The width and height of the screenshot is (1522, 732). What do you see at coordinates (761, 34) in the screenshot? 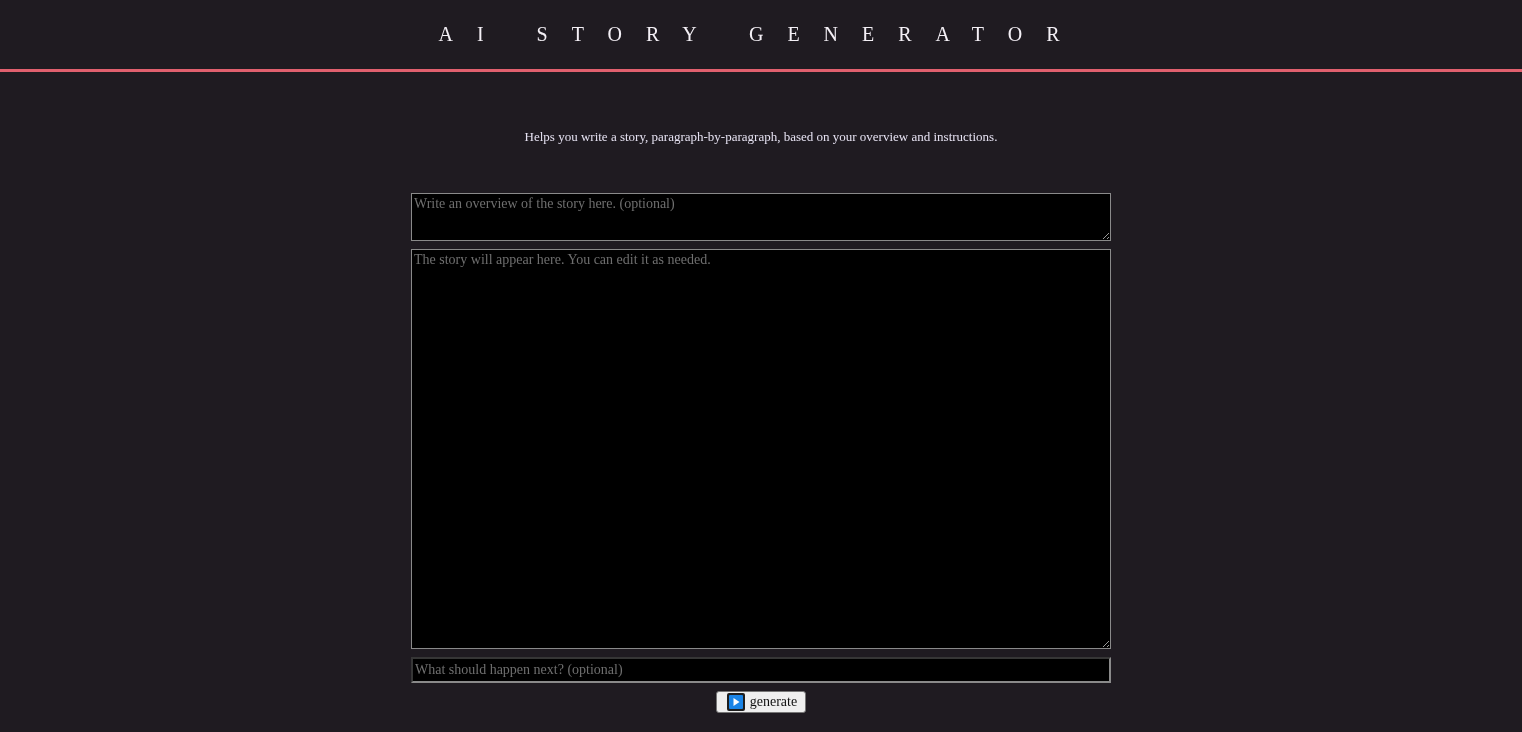
I see `page-title: AI STORY GENERATOR` at bounding box center [761, 34].